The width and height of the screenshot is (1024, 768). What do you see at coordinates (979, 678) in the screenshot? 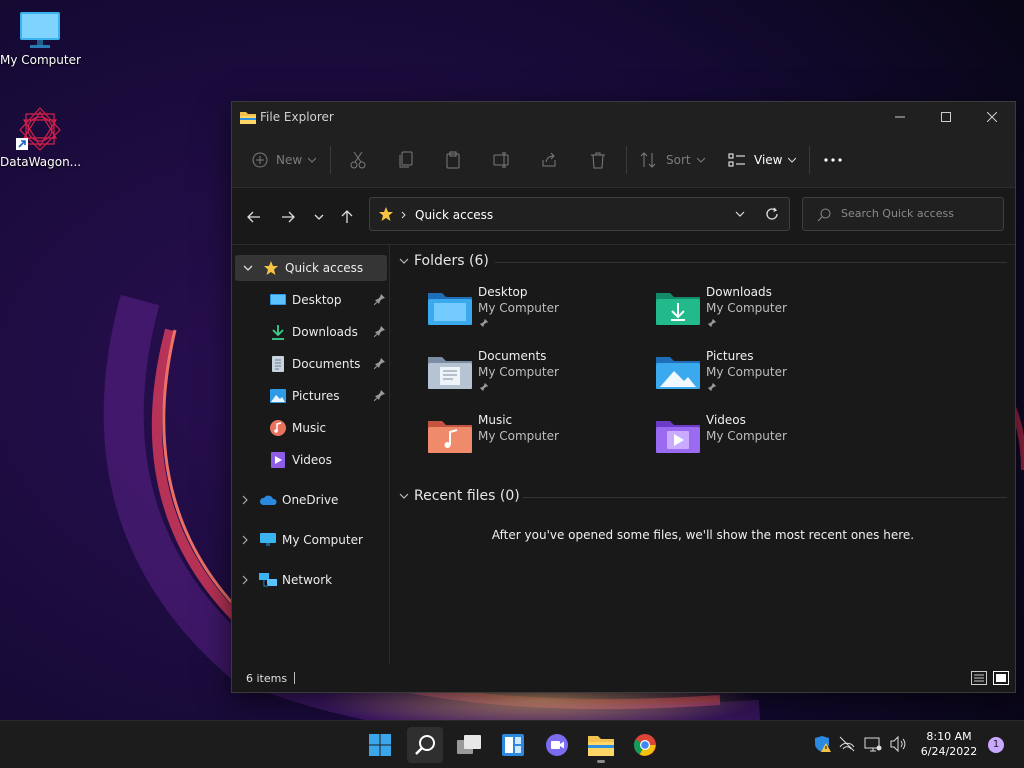
I see `details-view-icon` at bounding box center [979, 678].